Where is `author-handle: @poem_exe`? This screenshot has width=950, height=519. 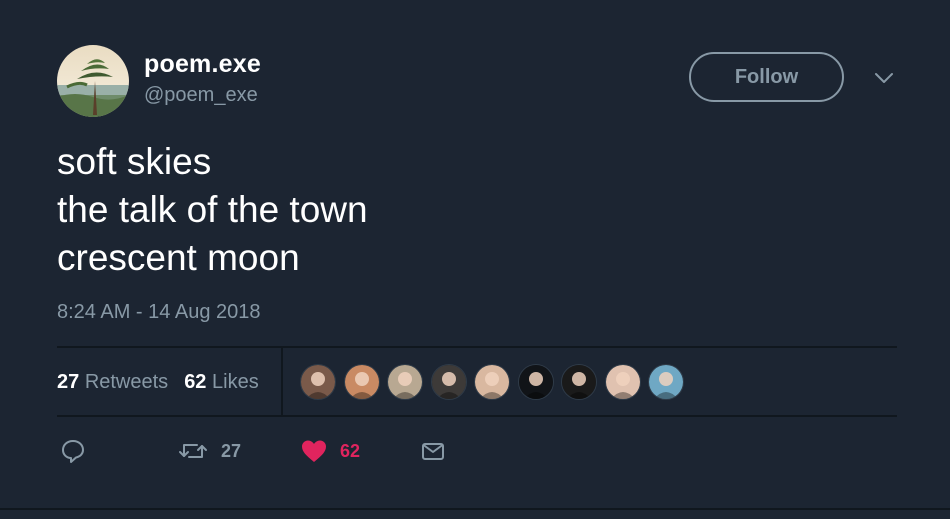 author-handle: @poem_exe is located at coordinates (201, 95).